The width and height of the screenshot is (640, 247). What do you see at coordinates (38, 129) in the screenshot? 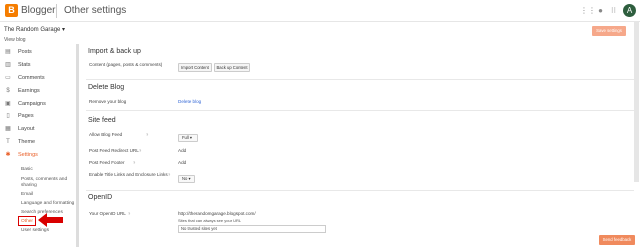
I see `sidebar-item-layout: ▦ Layout` at bounding box center [38, 129].